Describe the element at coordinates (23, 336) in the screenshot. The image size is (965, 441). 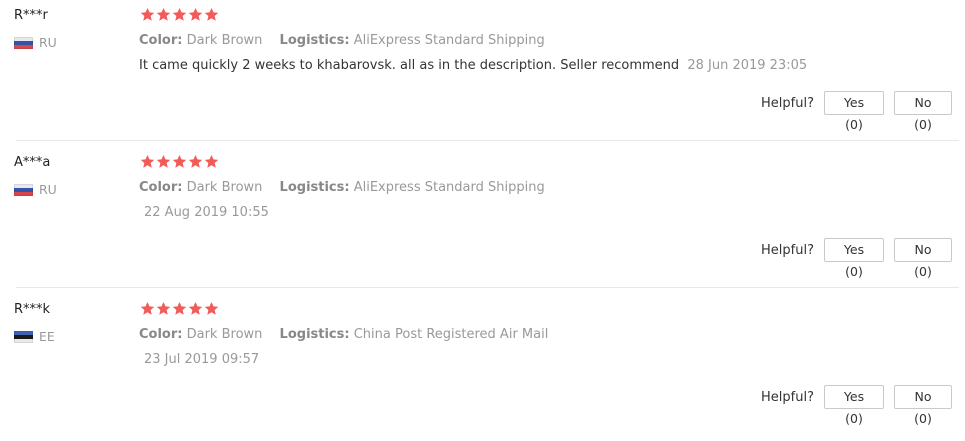
I see `estonia-flag-icon` at that location.